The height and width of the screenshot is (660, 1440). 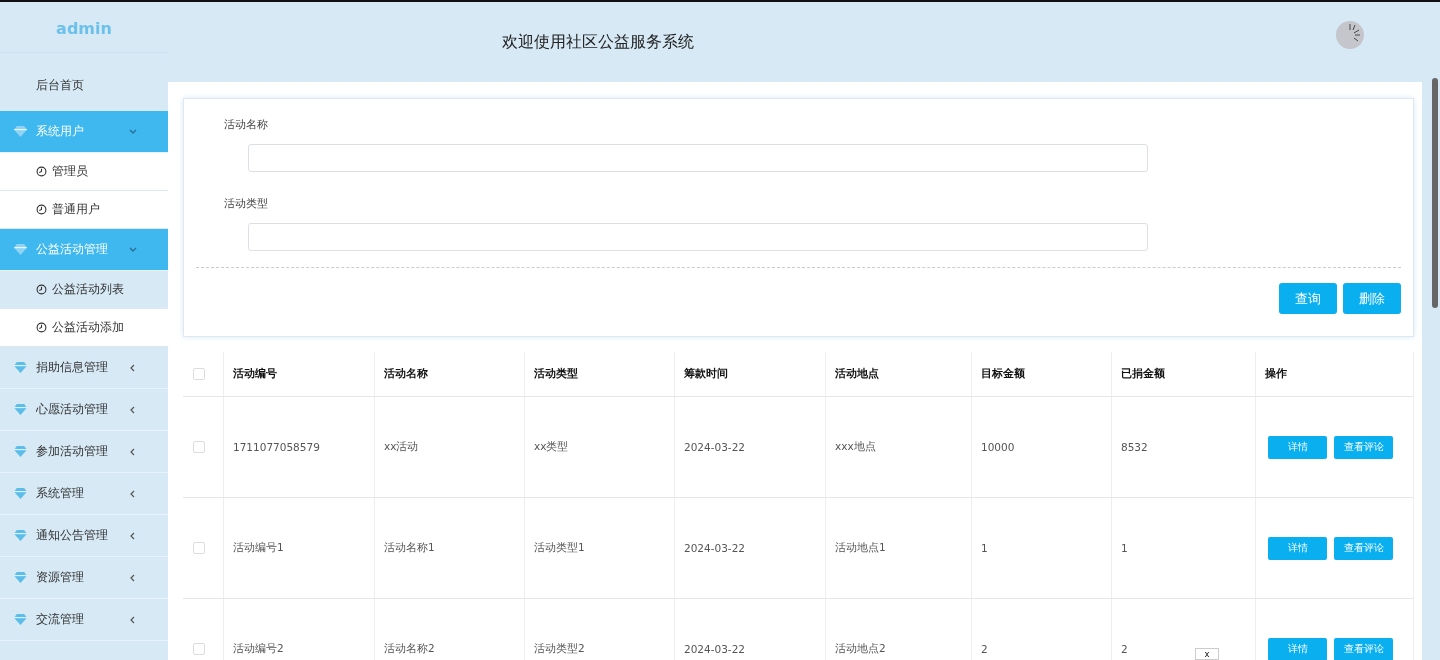 I want to click on column-header: 已捐金额, so click(x=1183, y=374).